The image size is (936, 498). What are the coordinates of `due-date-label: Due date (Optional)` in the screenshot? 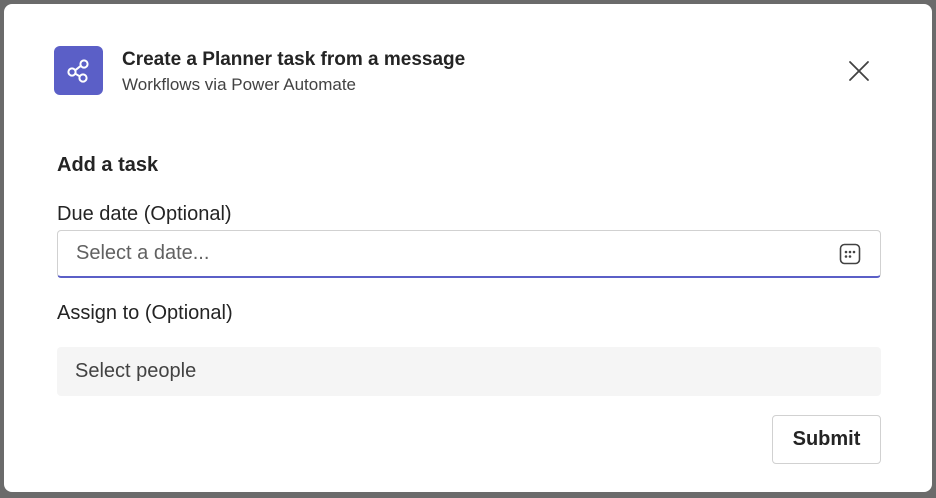 It's located at (144, 214).